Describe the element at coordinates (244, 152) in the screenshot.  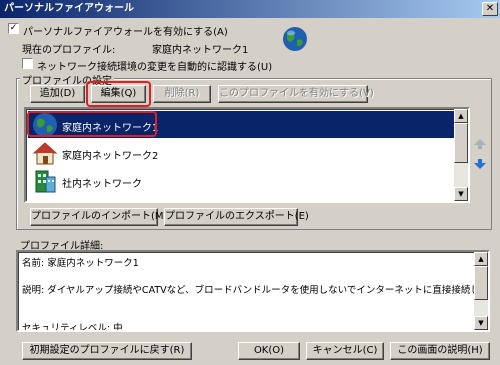
I see `profile-list-item: 家庭内ネットワーク2` at that location.